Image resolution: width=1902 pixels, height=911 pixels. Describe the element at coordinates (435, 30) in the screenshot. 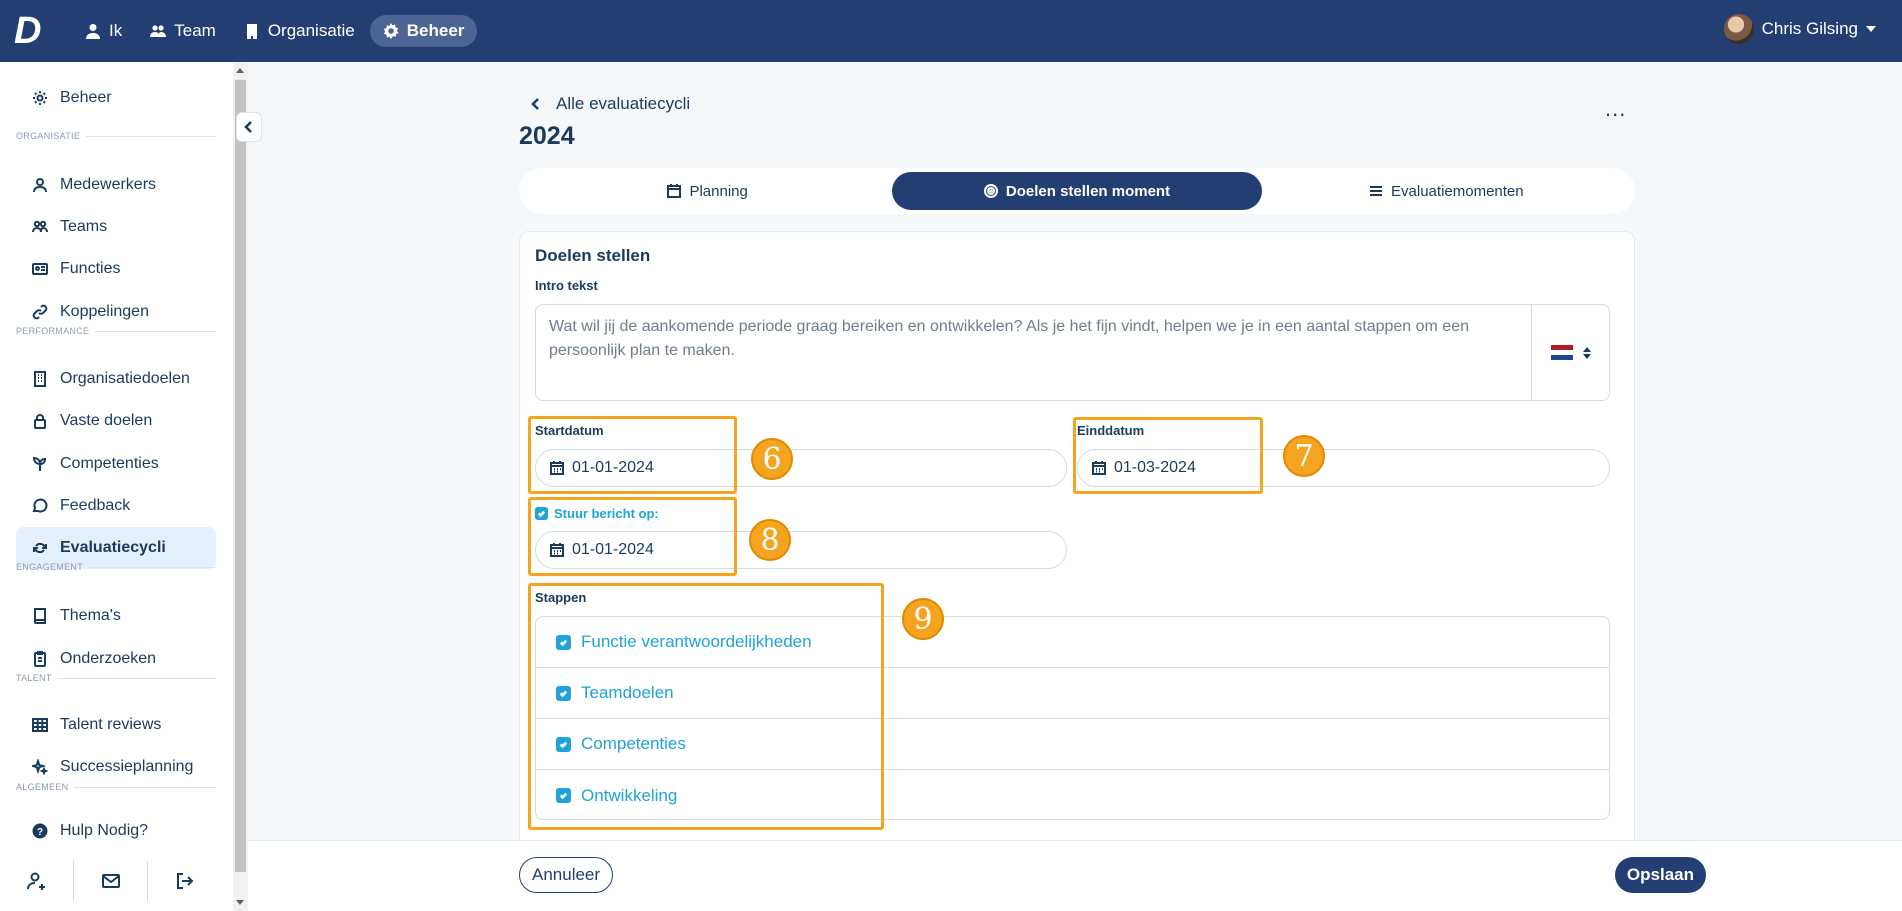

I see `nav-beheer-label: Beheer` at that location.